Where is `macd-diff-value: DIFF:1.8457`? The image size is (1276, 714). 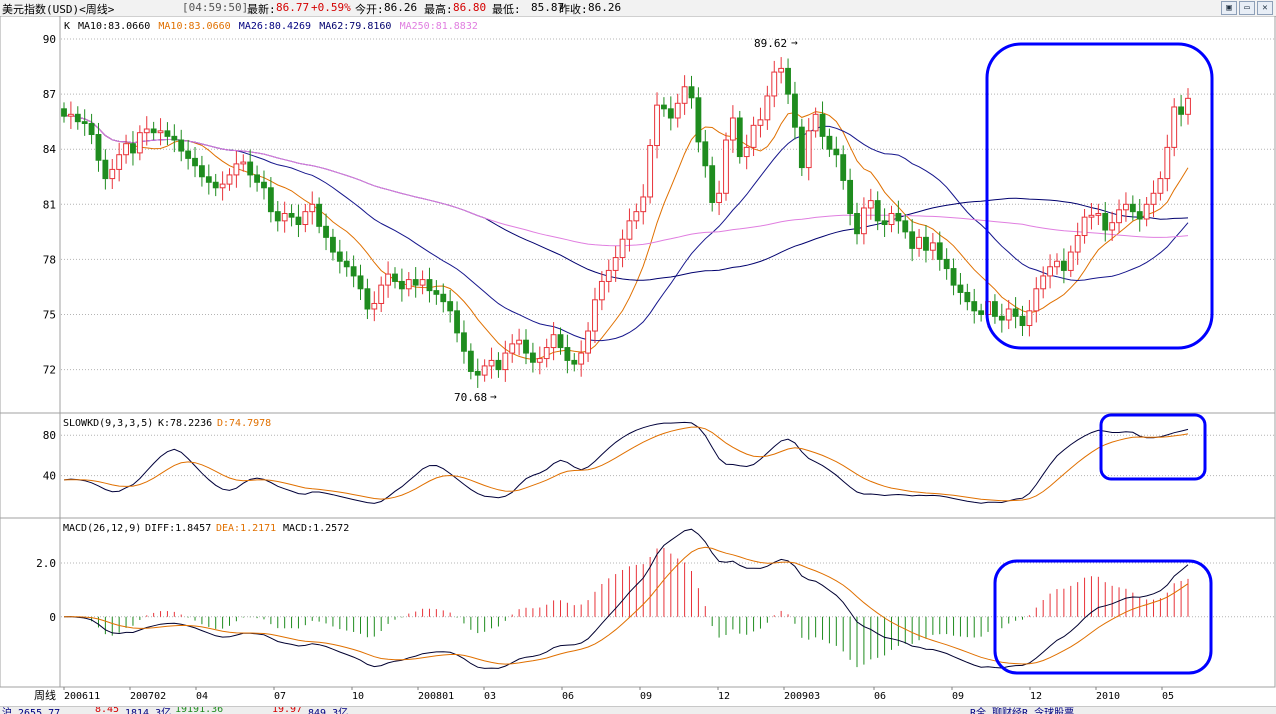 macd-diff-value: DIFF:1.8457 is located at coordinates (178, 528).